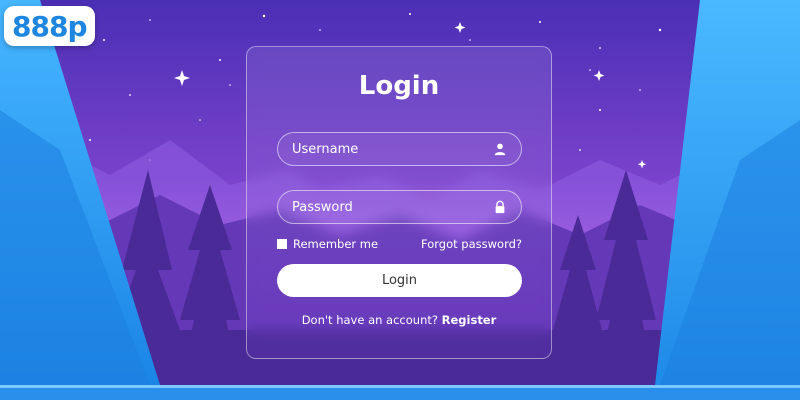 The height and width of the screenshot is (400, 800). Describe the element at coordinates (399, 280) in the screenshot. I see `login-button: Login` at that location.